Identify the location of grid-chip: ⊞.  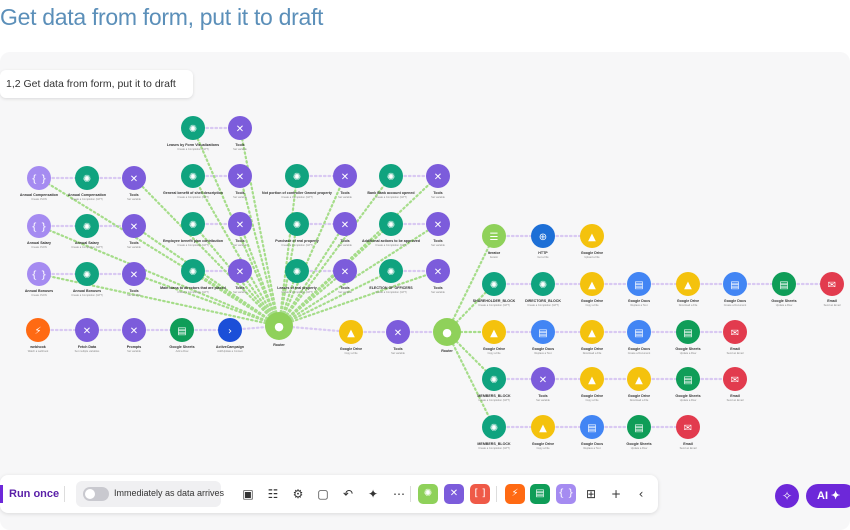
(591, 494).